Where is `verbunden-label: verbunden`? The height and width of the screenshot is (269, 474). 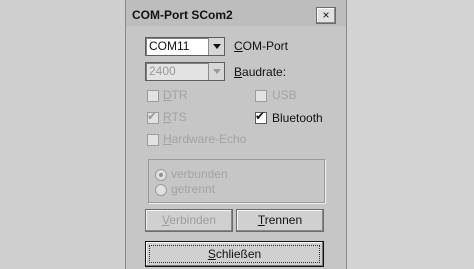
verbunden-label: verbunden is located at coordinates (199, 174).